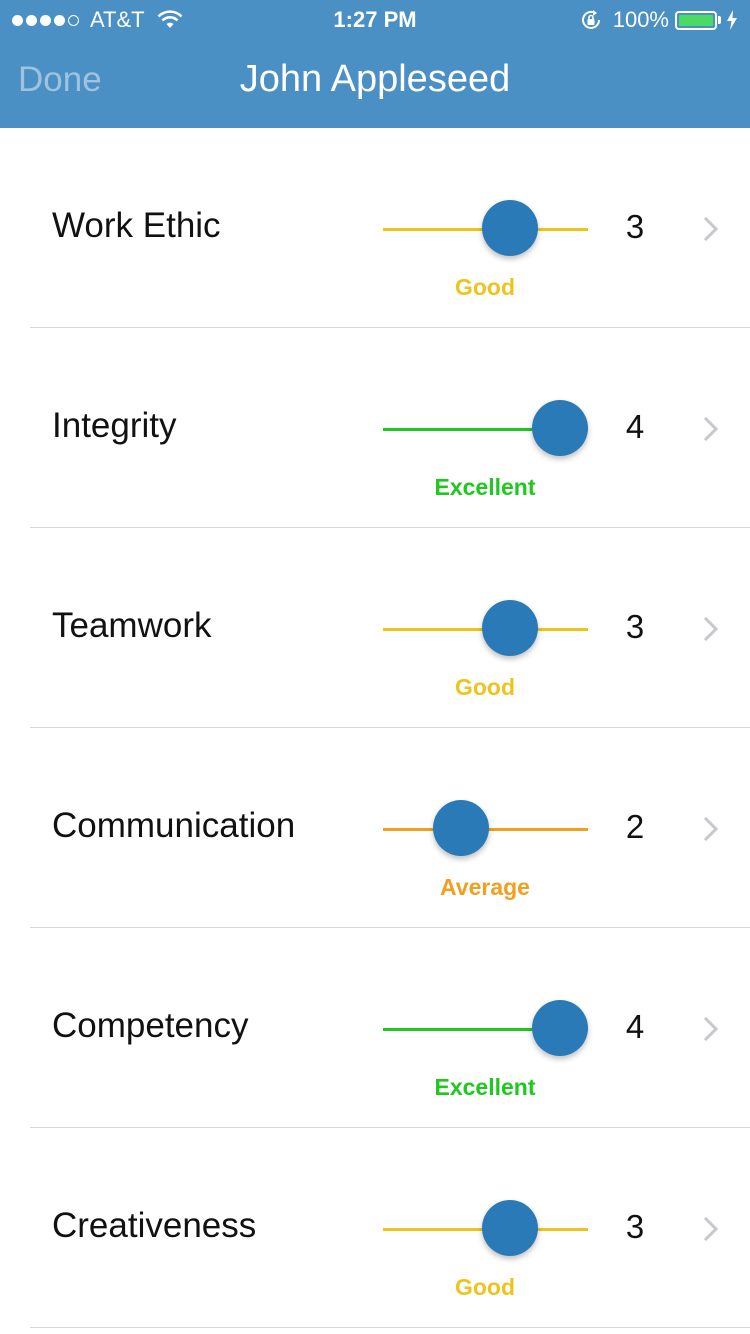 The height and width of the screenshot is (1334, 750). I want to click on battery-percent: 100%, so click(640, 19).